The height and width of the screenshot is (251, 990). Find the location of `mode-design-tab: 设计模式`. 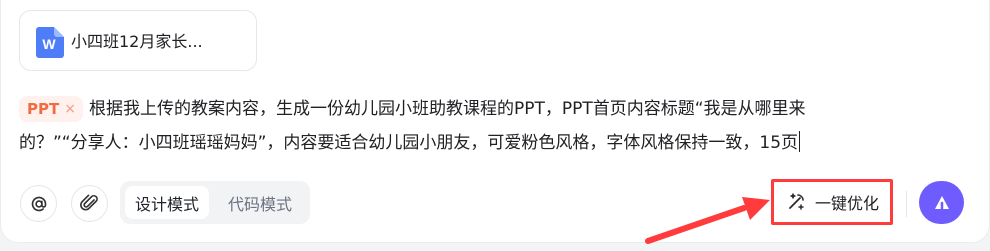

mode-design-tab: 设计模式 is located at coordinates (167, 202).